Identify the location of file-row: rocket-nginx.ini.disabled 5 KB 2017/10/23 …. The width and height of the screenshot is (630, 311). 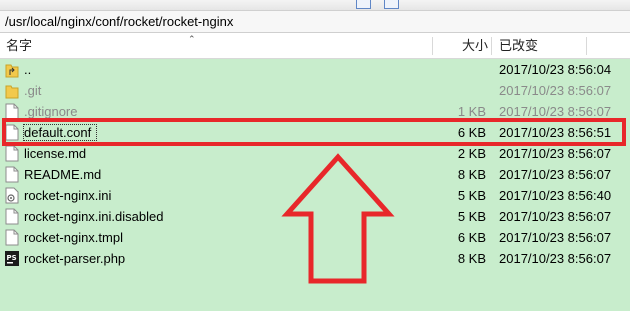
(315, 216).